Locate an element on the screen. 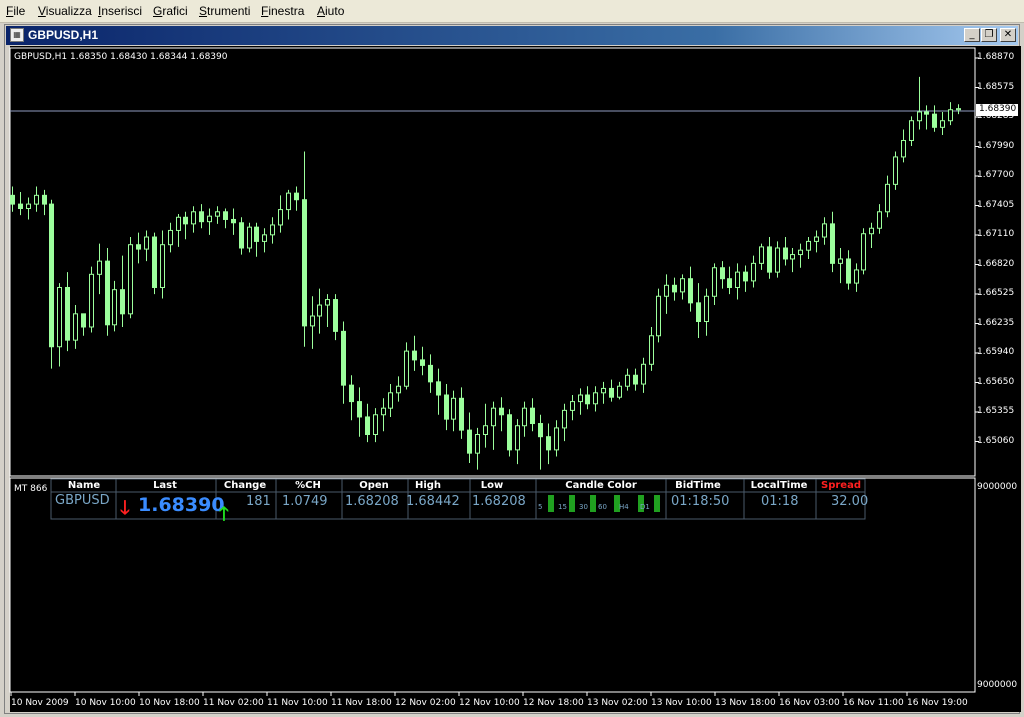 This screenshot has width=1024, height=717. value-last: 1.68390 is located at coordinates (181, 505).